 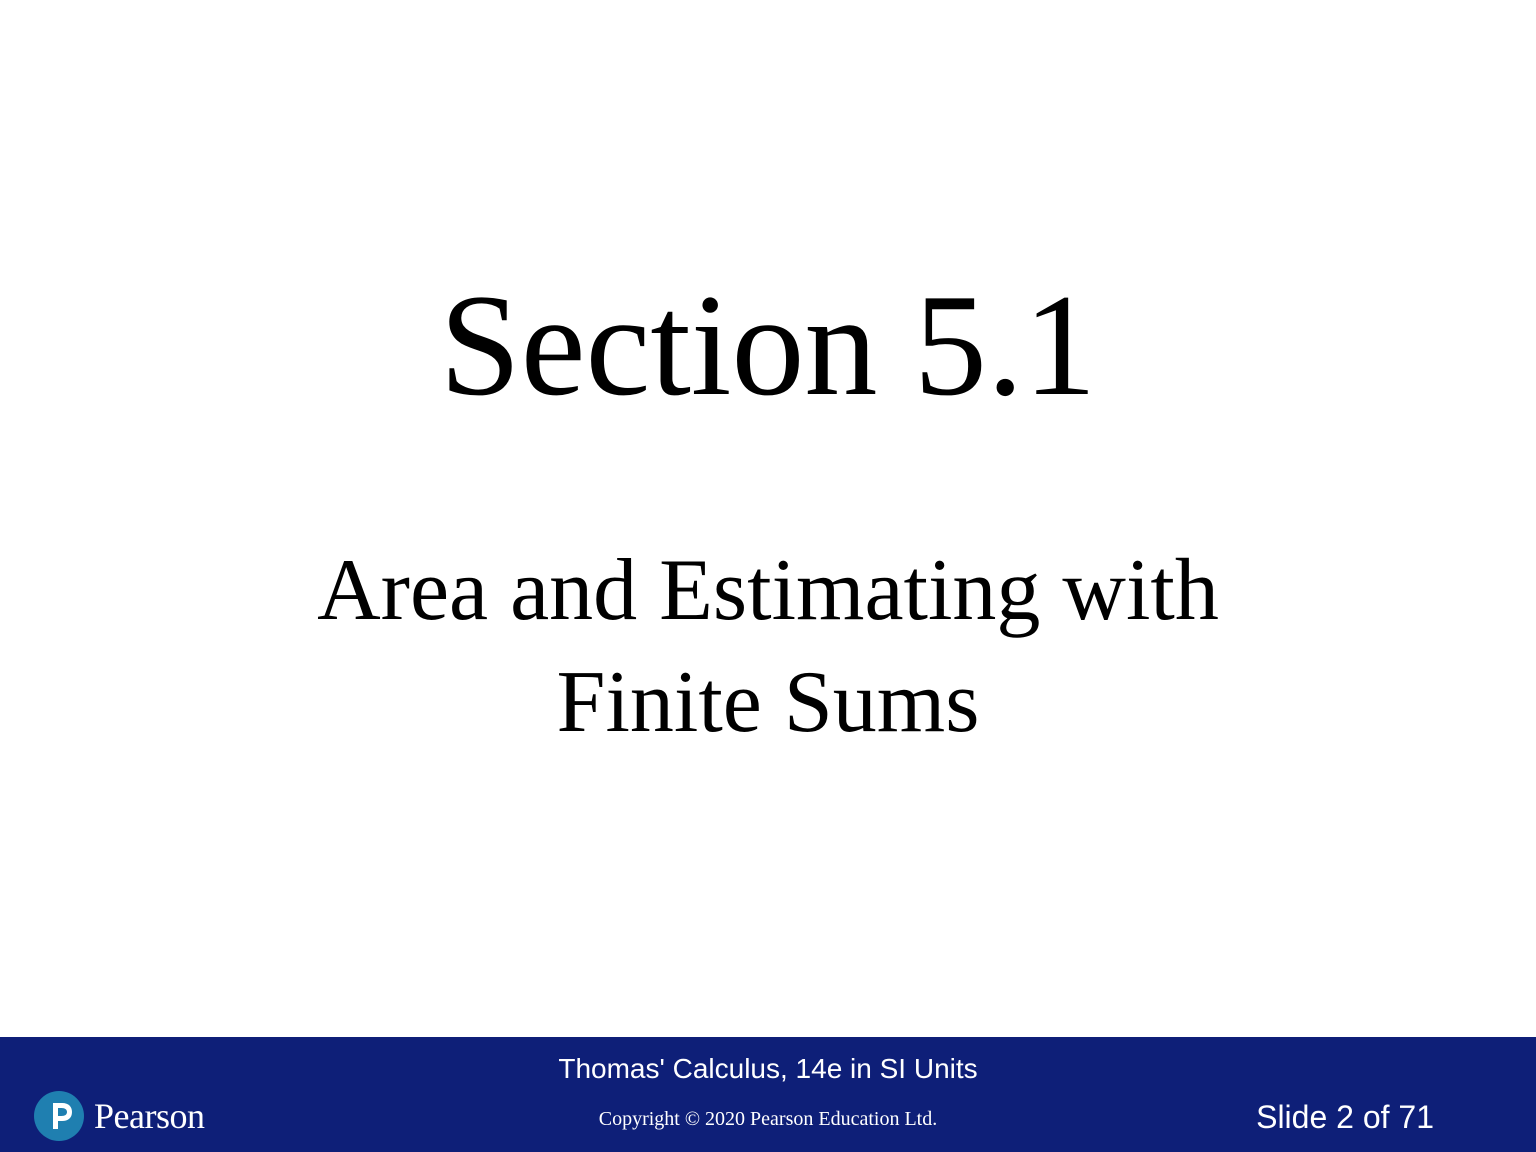 I want to click on pearson-wordmark: Pearson, so click(x=149, y=1116).